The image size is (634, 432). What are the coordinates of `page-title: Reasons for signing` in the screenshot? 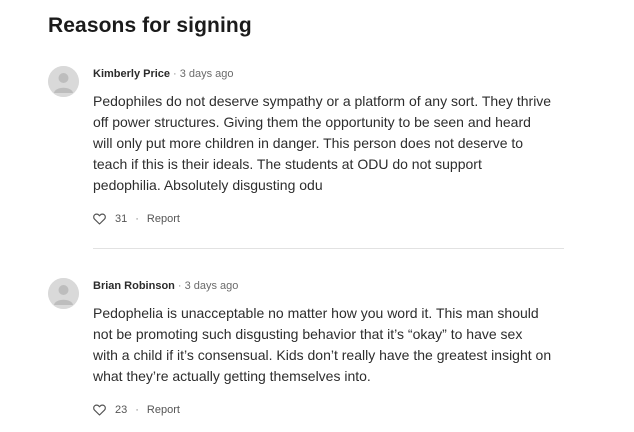 It's located at (150, 25).